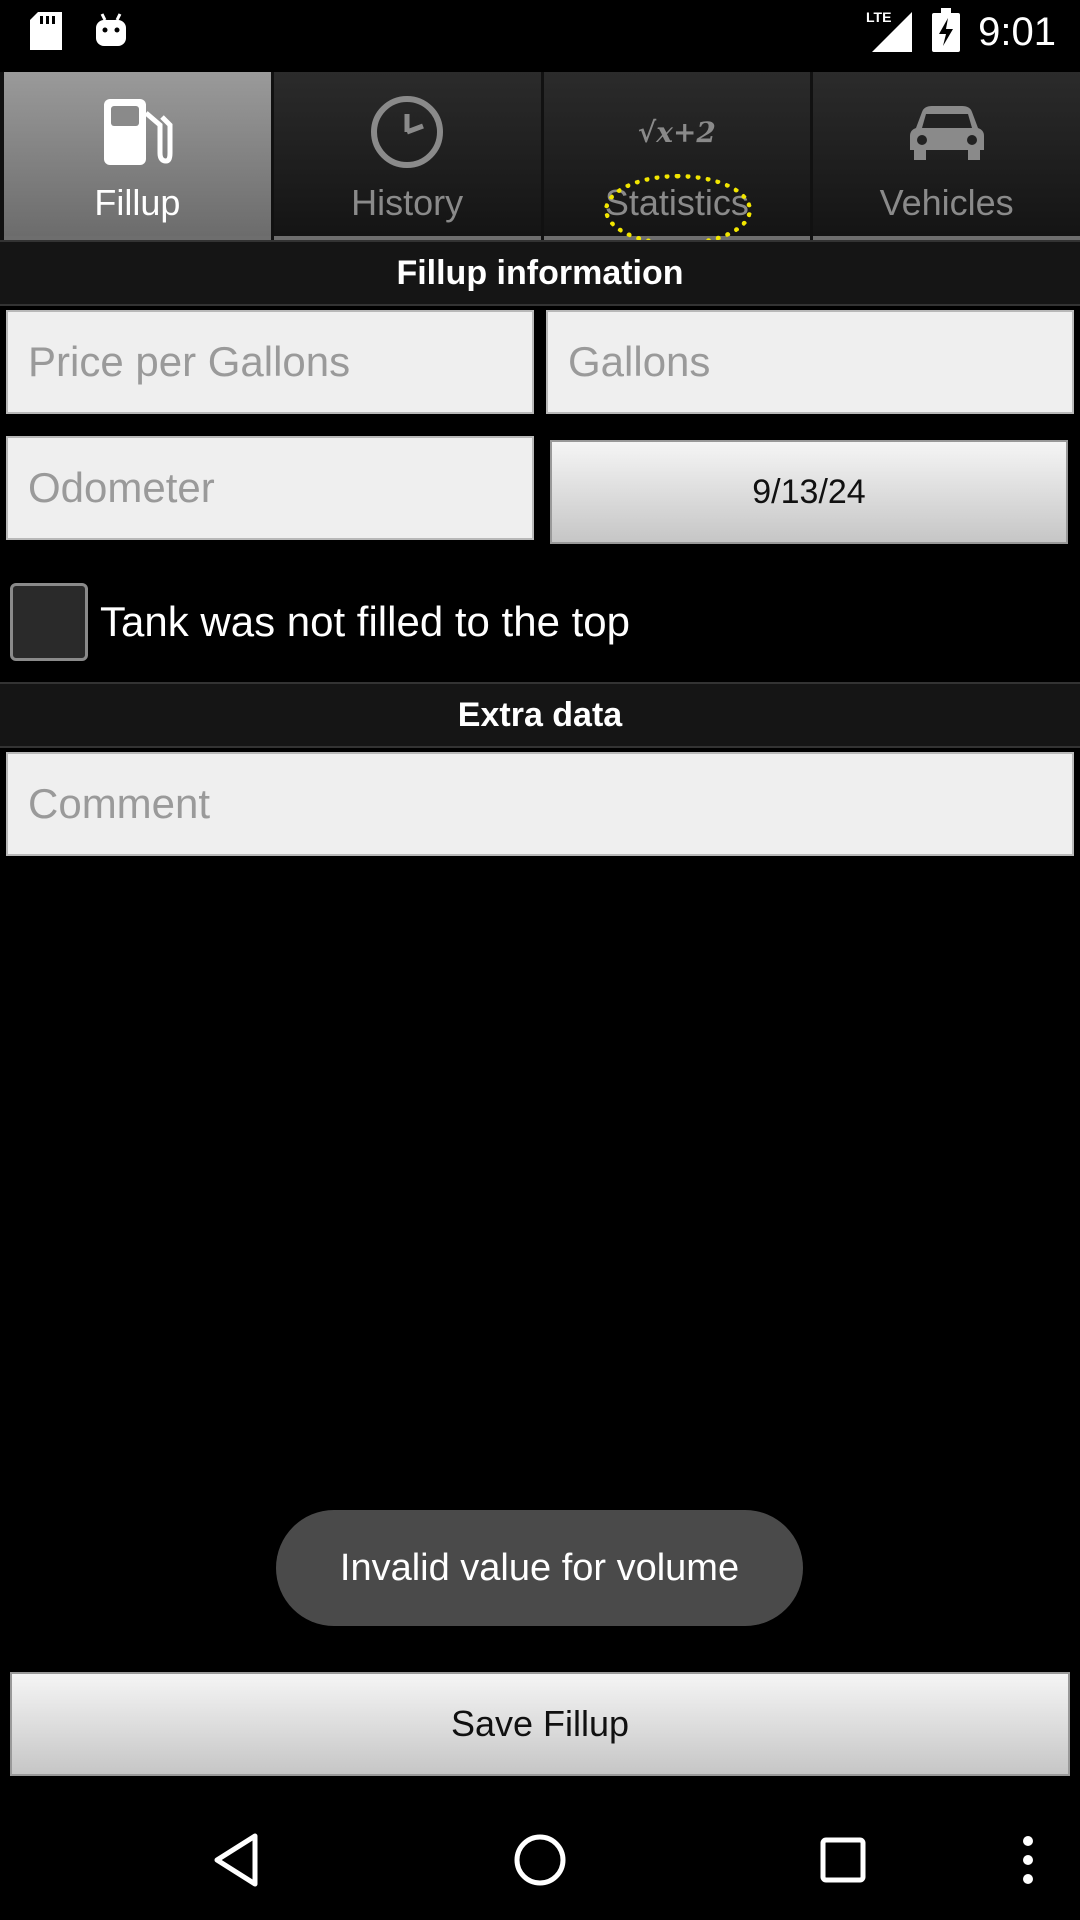 This screenshot has height=1920, width=1080. What do you see at coordinates (890, 32) in the screenshot?
I see `lte-signal-icon: LTE` at bounding box center [890, 32].